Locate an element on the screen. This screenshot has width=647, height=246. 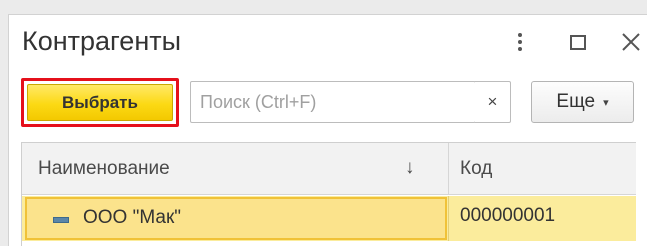
item-icon is located at coordinates (61, 220).